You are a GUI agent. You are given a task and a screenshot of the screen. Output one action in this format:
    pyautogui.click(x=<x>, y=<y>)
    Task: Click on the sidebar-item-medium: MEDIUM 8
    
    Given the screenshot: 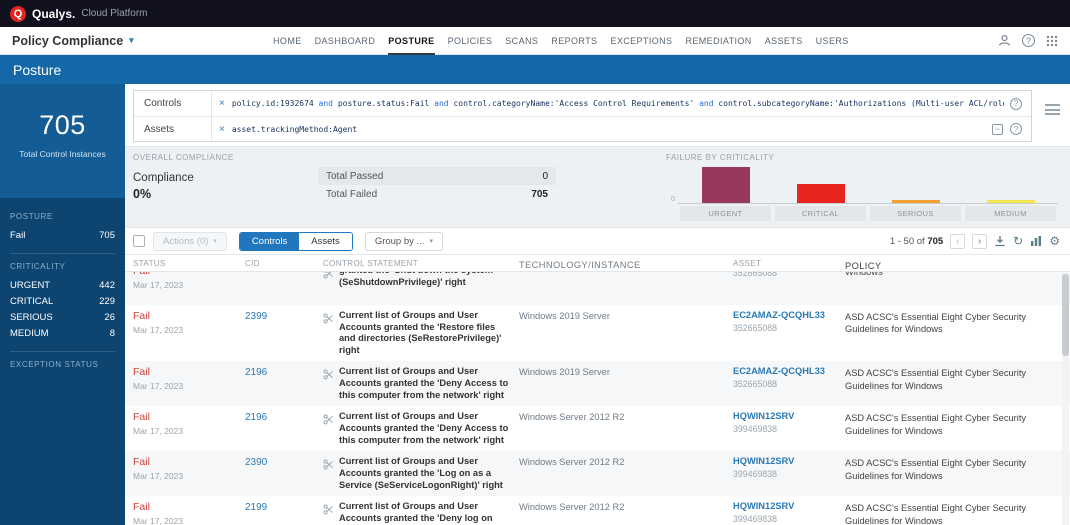 What is the action you would take?
    pyautogui.click(x=62, y=333)
    